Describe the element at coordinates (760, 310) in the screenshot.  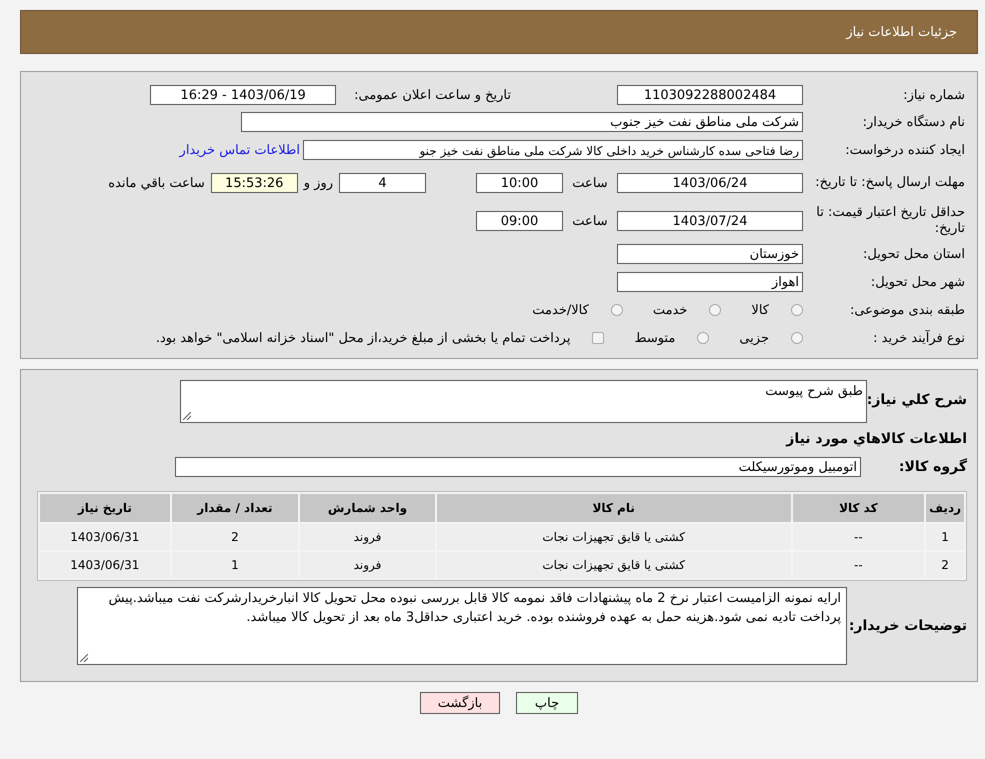
I see `radio-label: کالا` at that location.